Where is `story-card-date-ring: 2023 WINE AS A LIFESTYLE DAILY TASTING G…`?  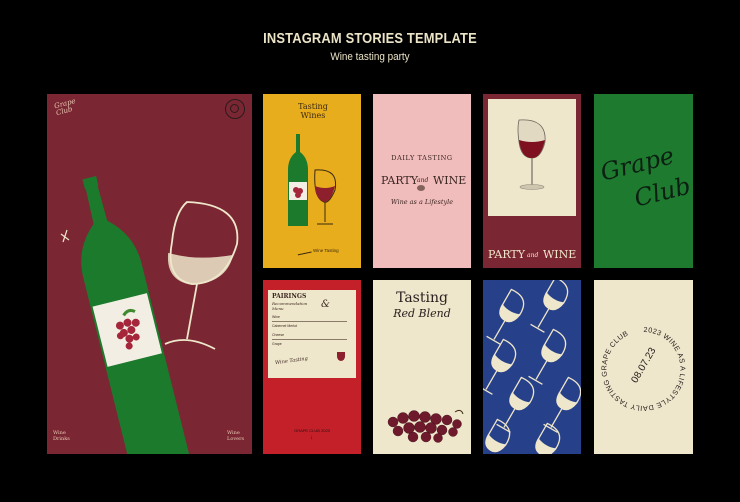
story-card-date-ring: 2023 WINE AS A LIFESTYLE DAILY TASTING G… is located at coordinates (643, 367).